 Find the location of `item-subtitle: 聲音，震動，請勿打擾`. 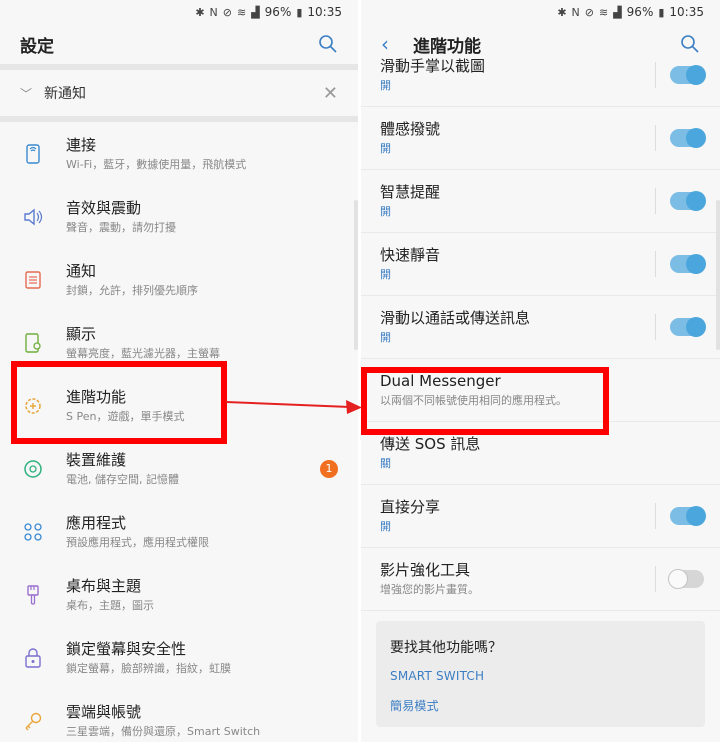

item-subtitle: 聲音，震動，請勿打擾 is located at coordinates (121, 227).